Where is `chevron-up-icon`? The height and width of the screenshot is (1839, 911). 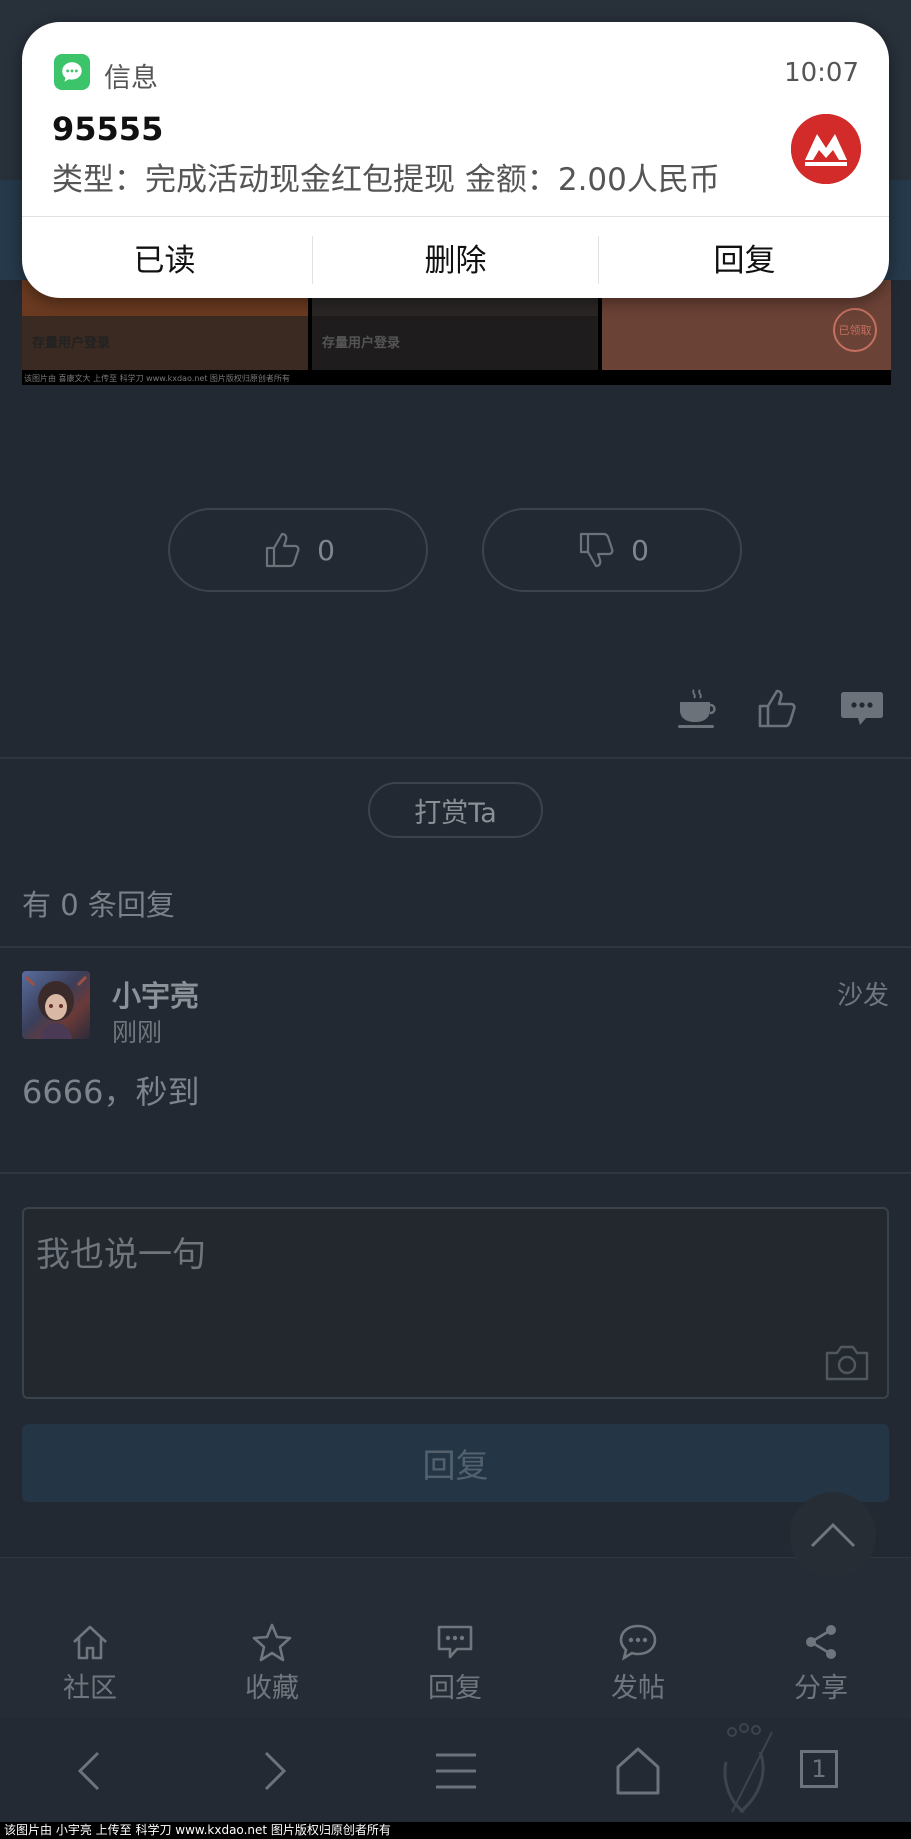 chevron-up-icon is located at coordinates (833, 1535).